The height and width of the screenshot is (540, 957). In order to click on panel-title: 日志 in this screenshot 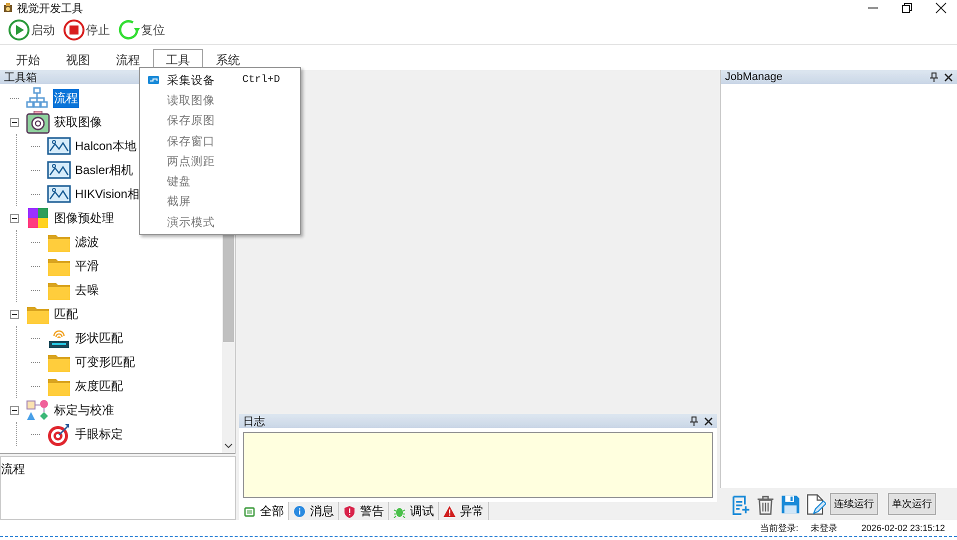, I will do `click(254, 421)`.